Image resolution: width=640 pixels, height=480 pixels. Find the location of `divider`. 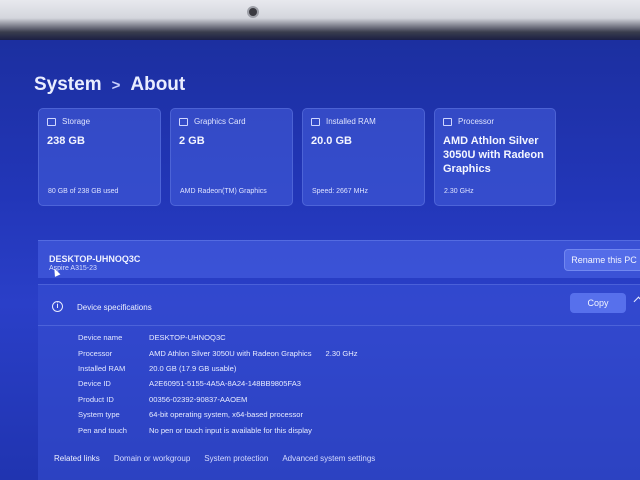

divider is located at coordinates (339, 325).